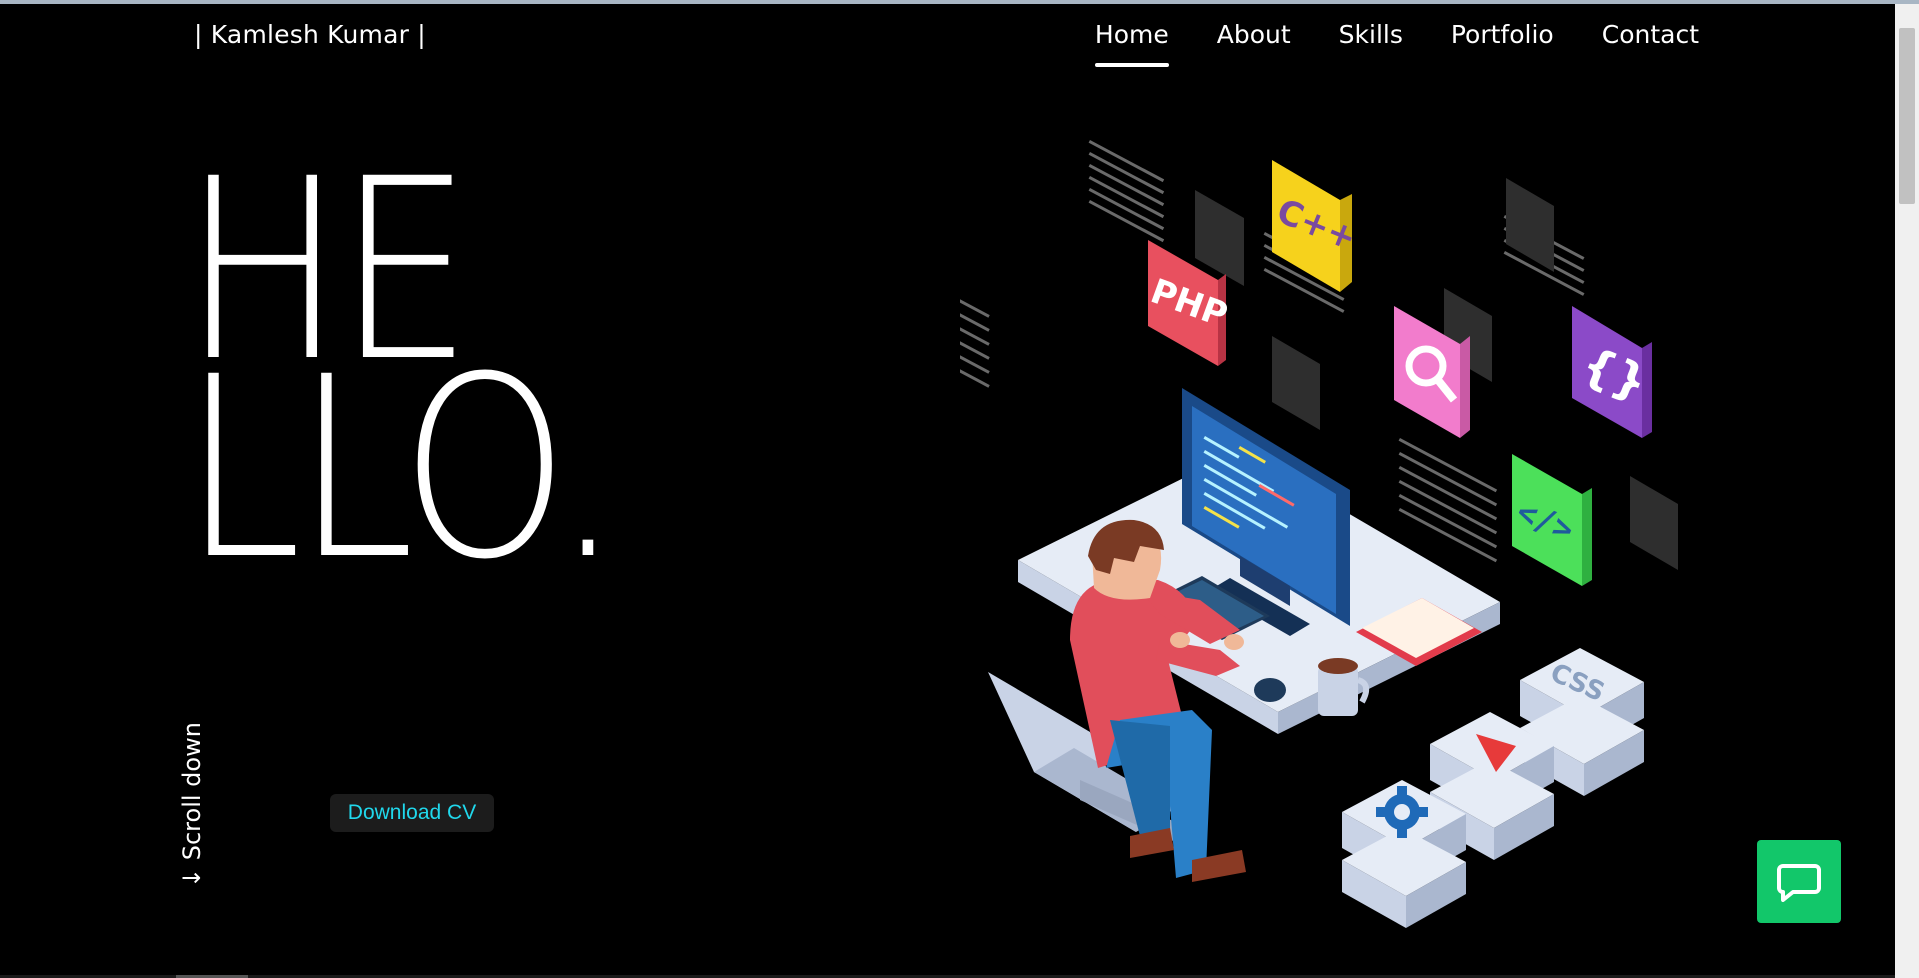 The image size is (1919, 978). I want to click on window-top-border, so click(959, 2).